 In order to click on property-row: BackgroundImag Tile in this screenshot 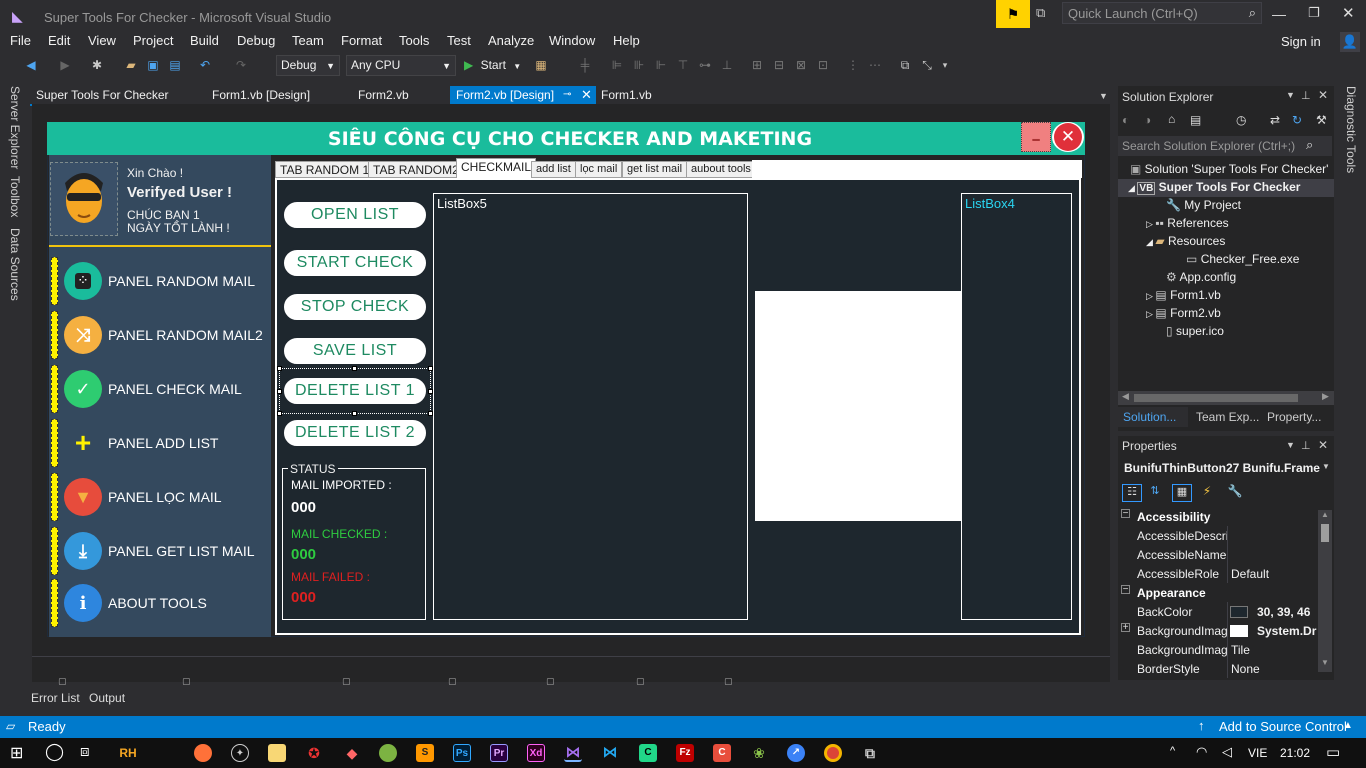, I will do `click(1225, 649)`.